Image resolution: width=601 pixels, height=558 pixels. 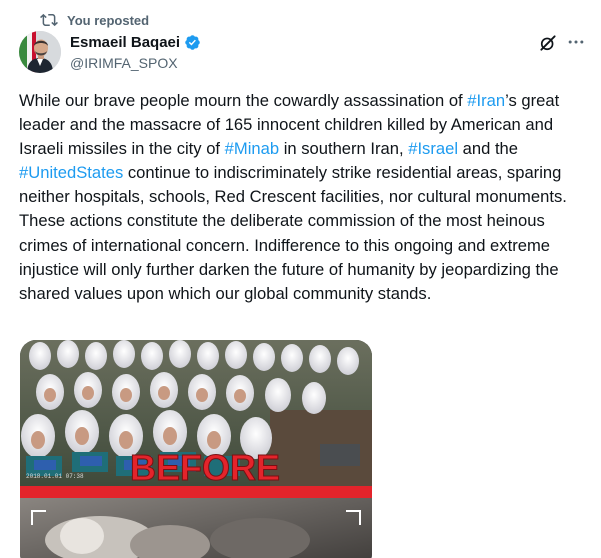 I want to click on hashtag-iran: #Iran, so click(x=486, y=100).